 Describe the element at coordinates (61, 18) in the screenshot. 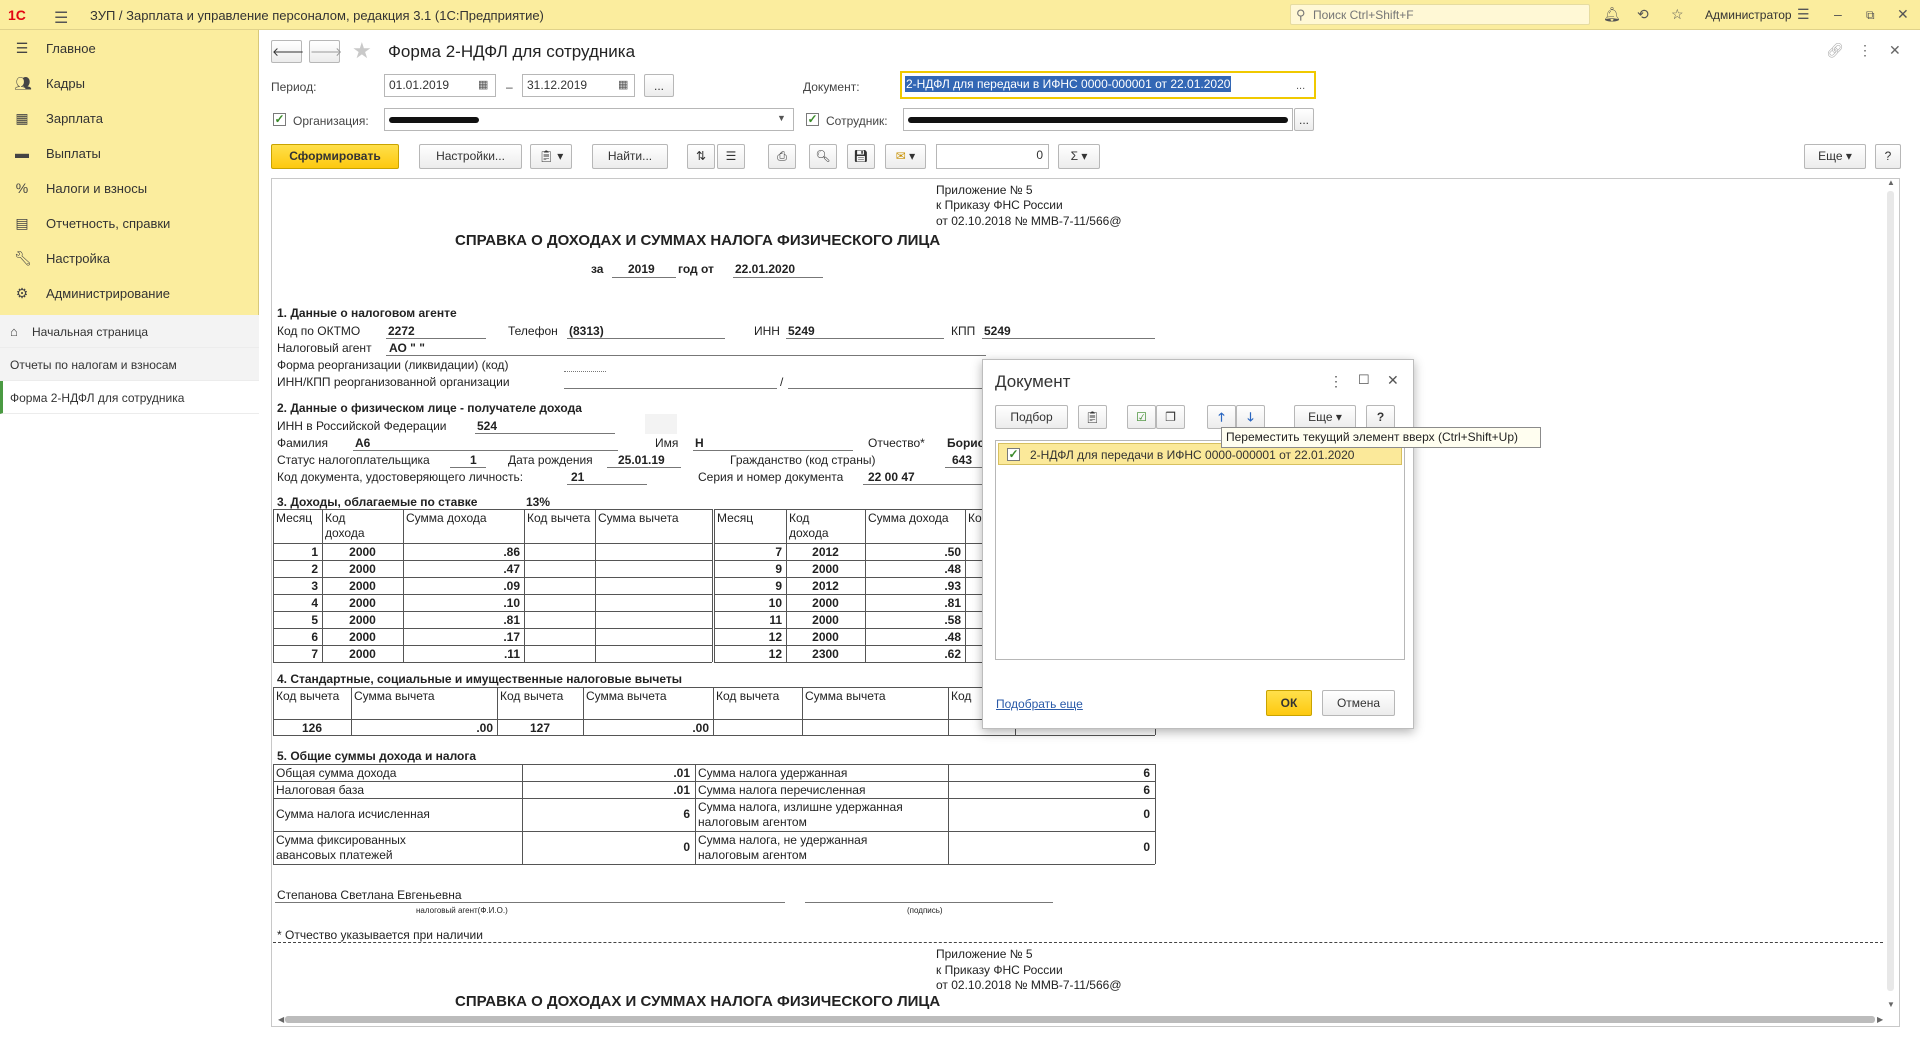

I see `main-menu-icon: ☰` at that location.